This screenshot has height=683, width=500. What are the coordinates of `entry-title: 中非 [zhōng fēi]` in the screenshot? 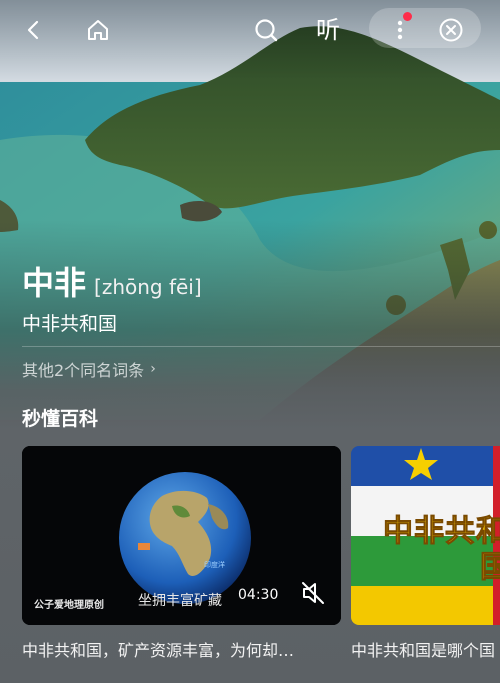 It's located at (112, 281).